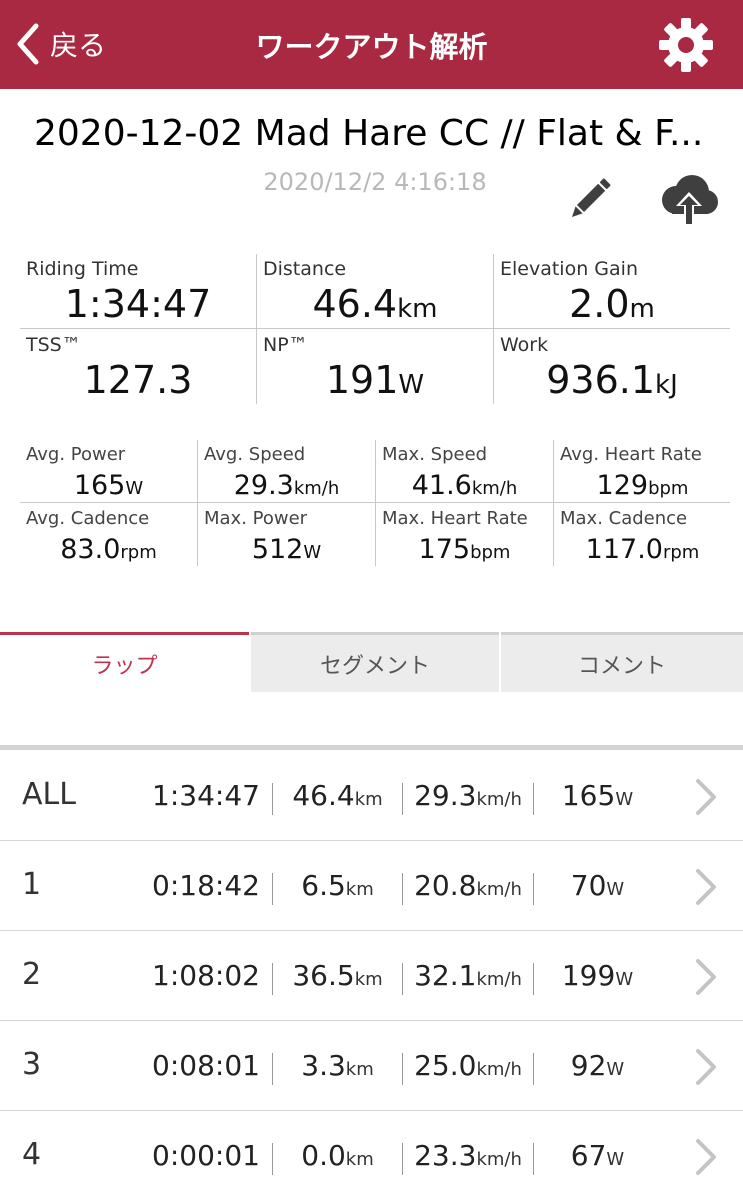 This screenshot has width=743, height=1196. Describe the element at coordinates (588, 1155) in the screenshot. I see `lap-power: 67` at that location.